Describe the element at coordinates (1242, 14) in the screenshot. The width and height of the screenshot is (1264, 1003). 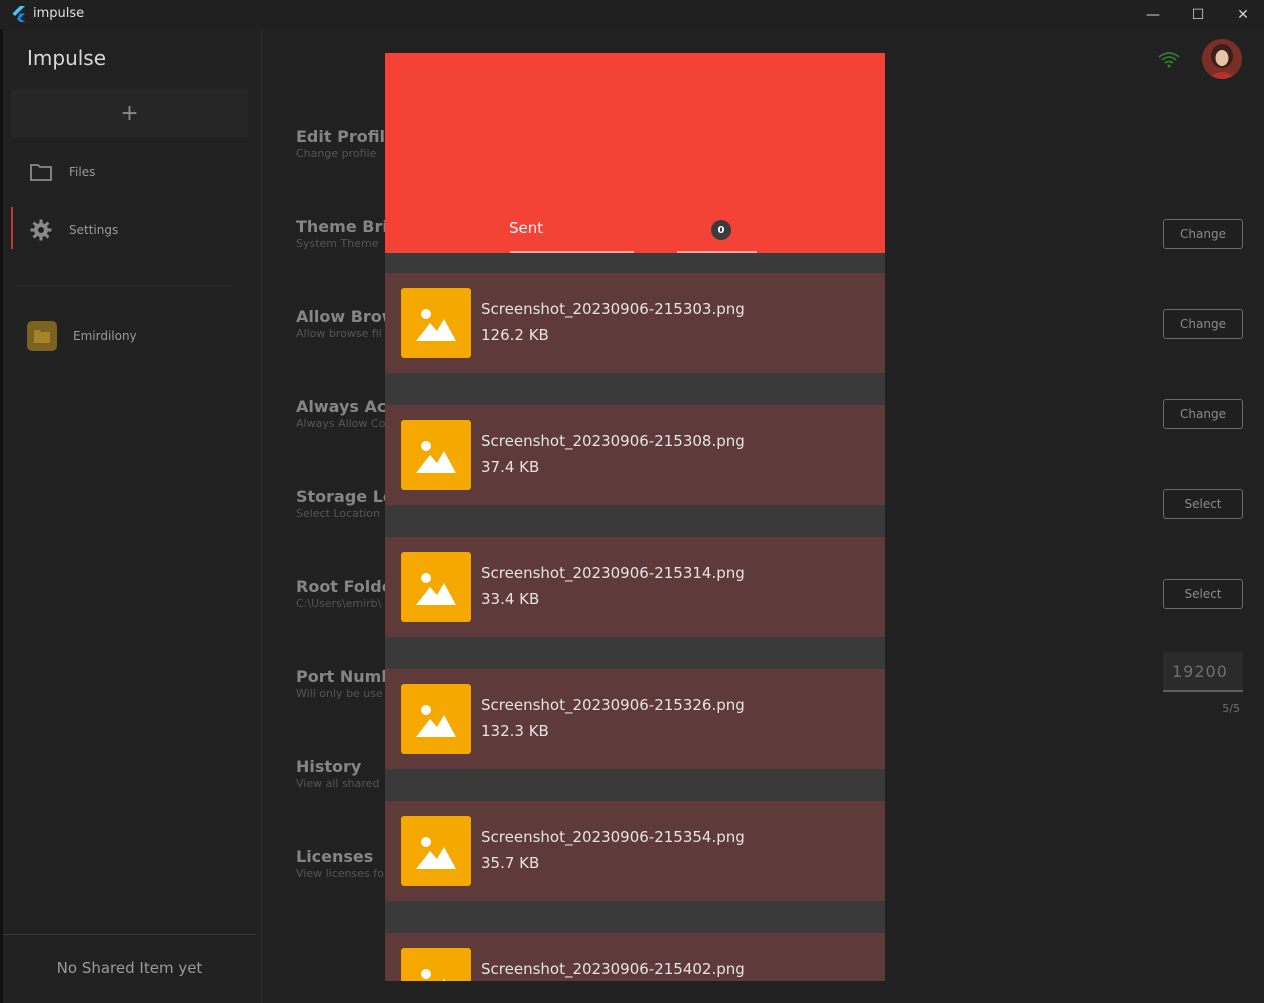
I see `close-button: ✕` at that location.